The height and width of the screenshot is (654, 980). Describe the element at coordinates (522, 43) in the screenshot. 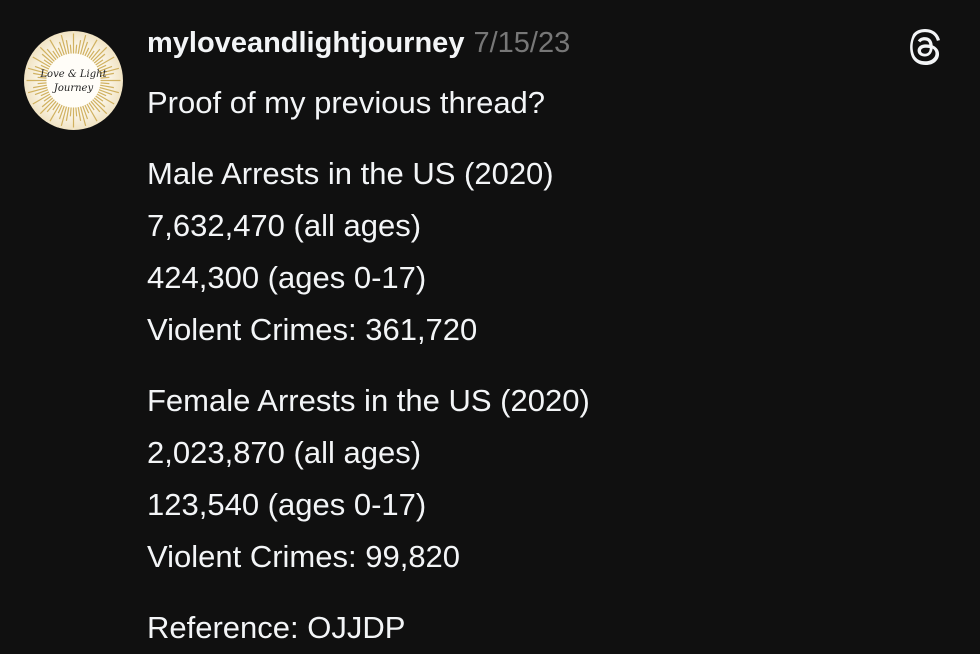

I see `post-timestamp: 7/15/23` at that location.